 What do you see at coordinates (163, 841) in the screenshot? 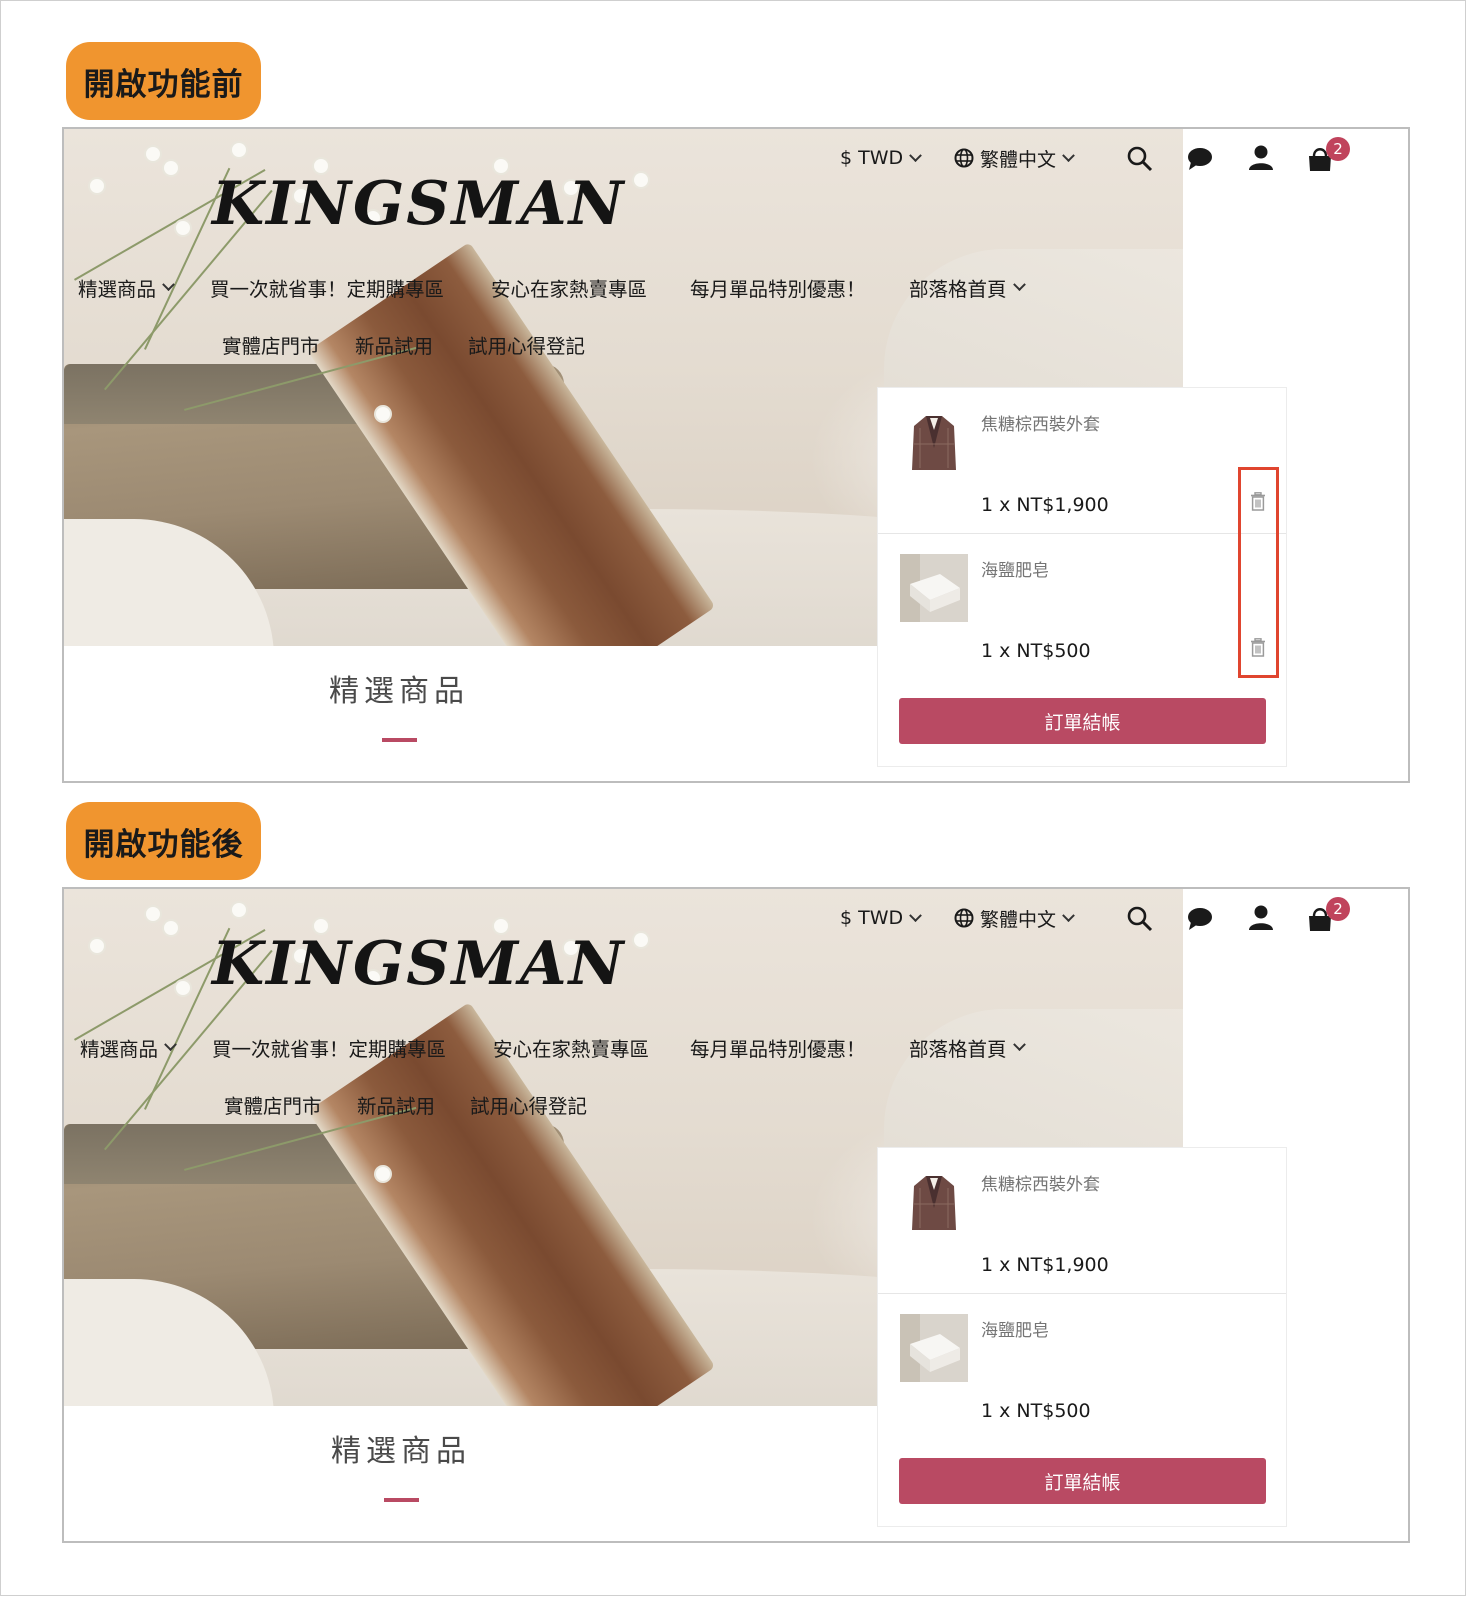
I see `after-label: 開啟功能後` at bounding box center [163, 841].